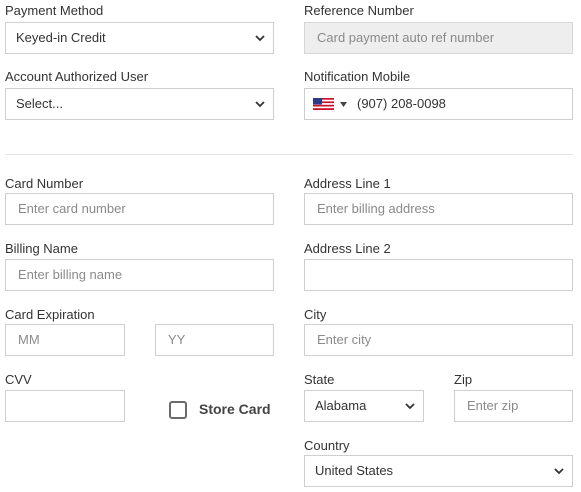 This screenshot has width=581, height=492. What do you see at coordinates (50, 314) in the screenshot?
I see `card-expiration-label: Card Expiration` at bounding box center [50, 314].